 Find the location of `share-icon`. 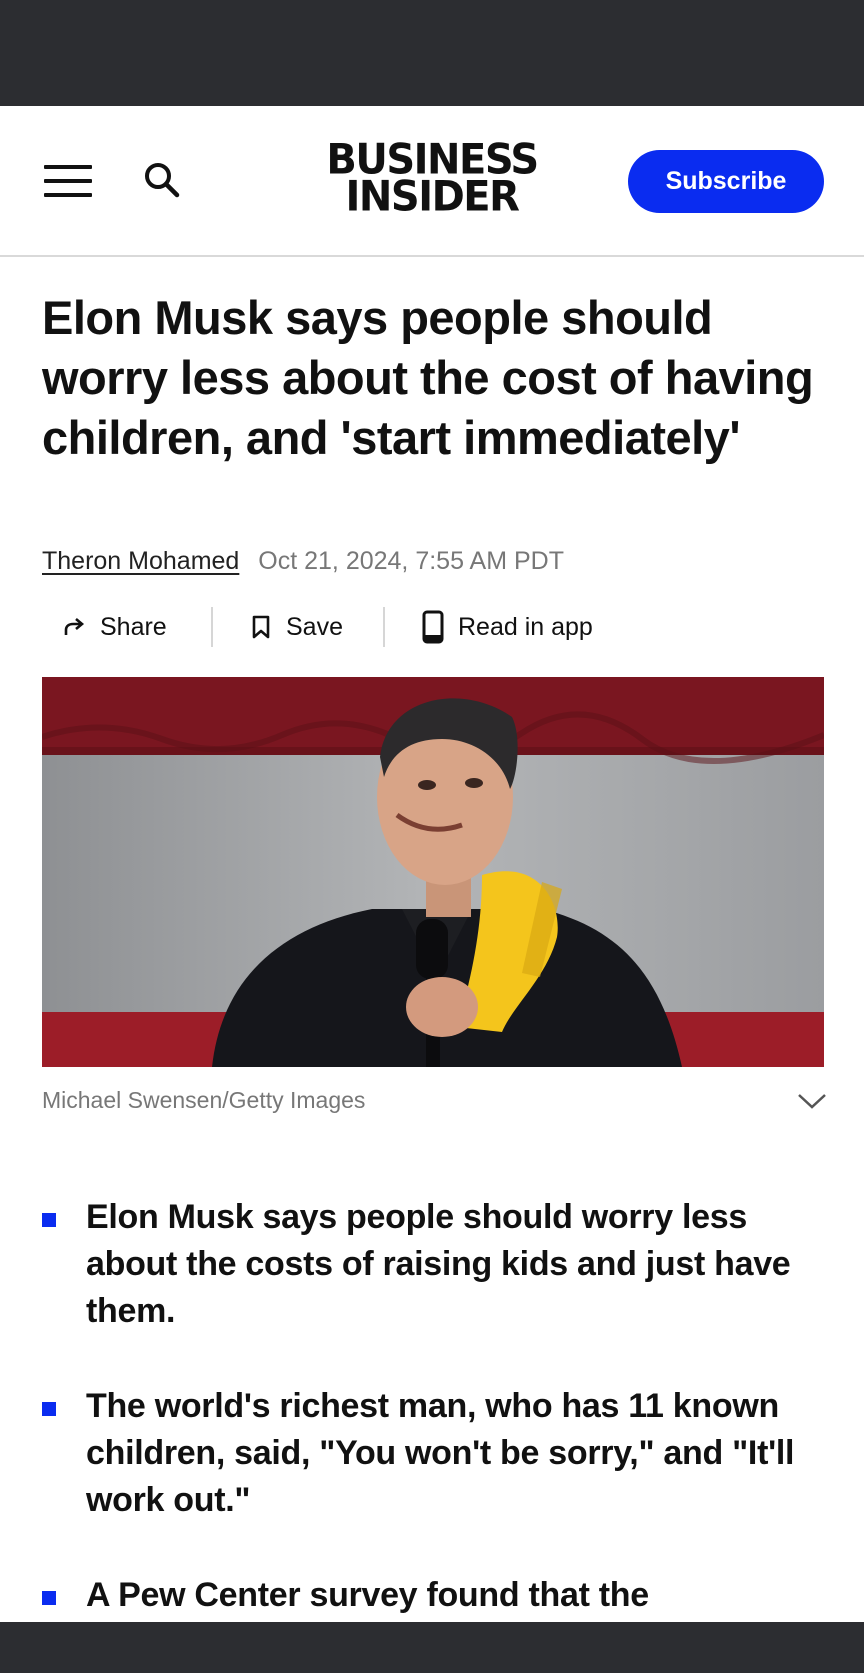

share-icon is located at coordinates (74, 626).